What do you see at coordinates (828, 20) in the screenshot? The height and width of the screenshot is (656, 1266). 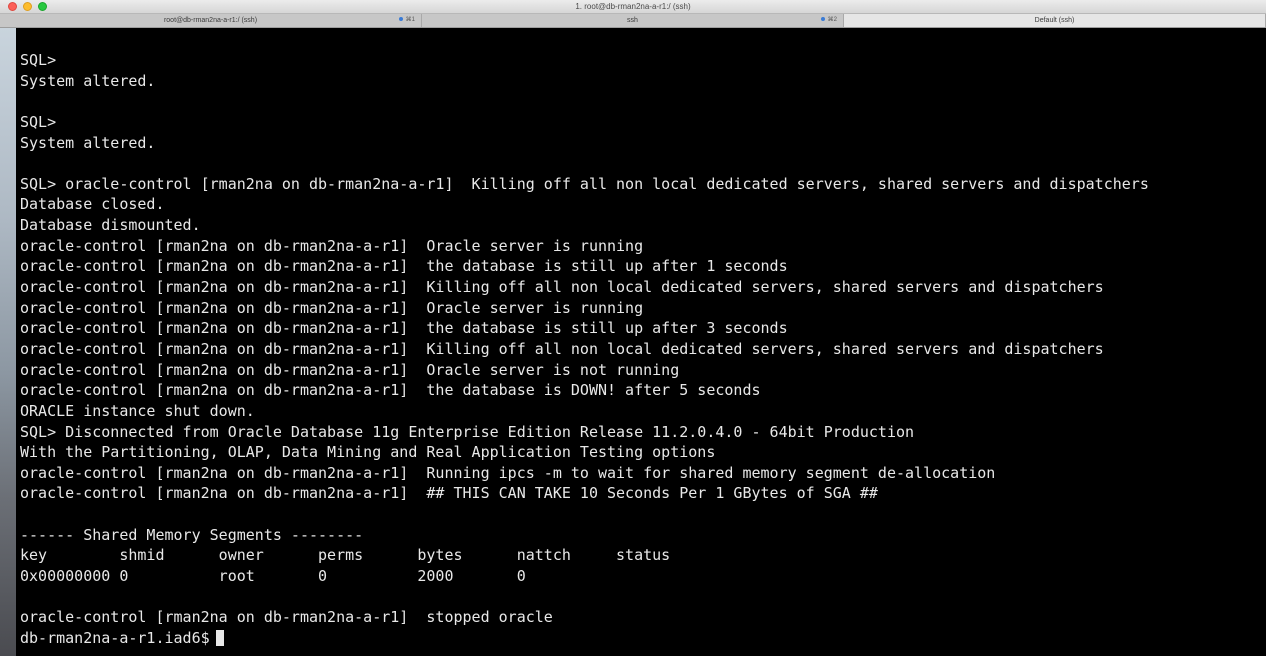 I see `tab-shortcut: ⌘2` at bounding box center [828, 20].